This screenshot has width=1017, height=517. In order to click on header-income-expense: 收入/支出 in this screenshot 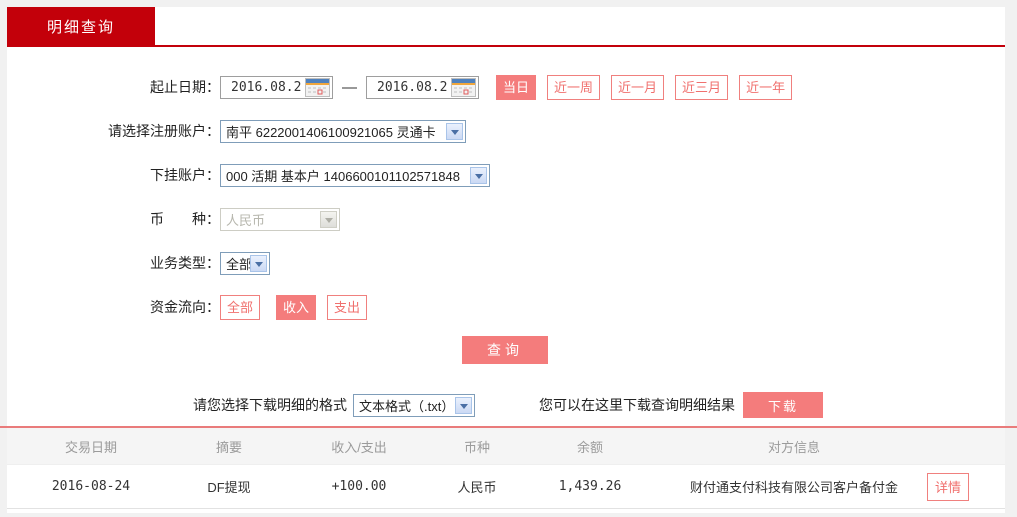, I will do `click(359, 447)`.